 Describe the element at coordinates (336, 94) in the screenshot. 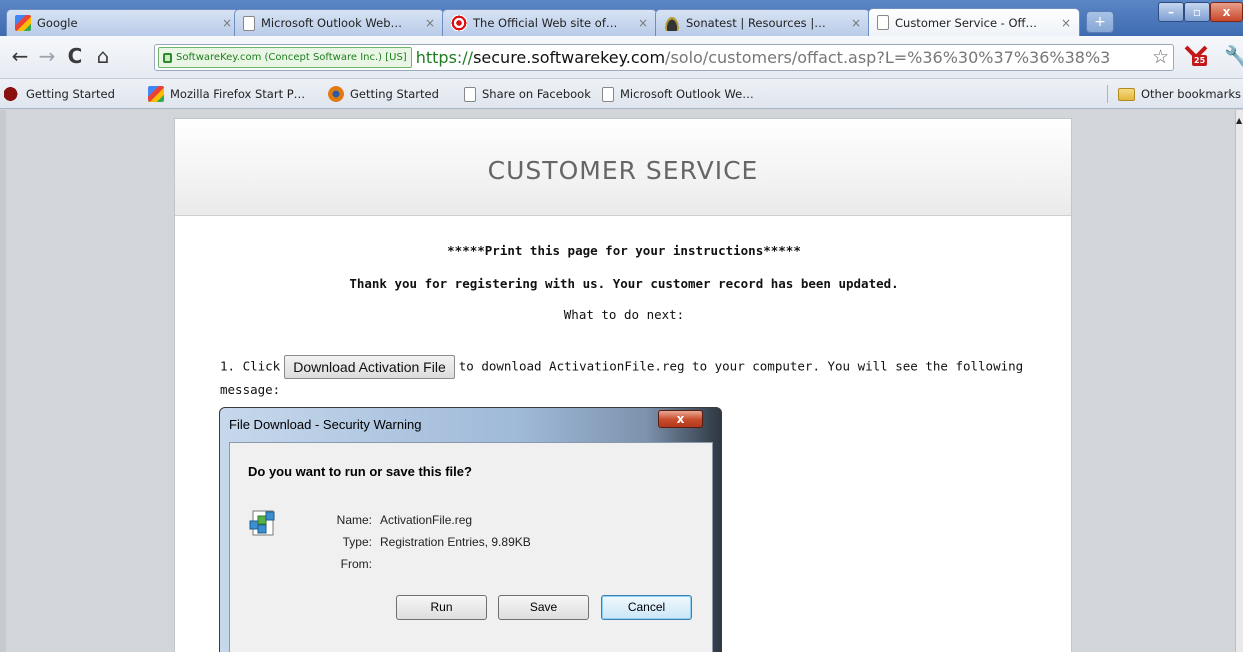

I see `firefox-icon` at that location.